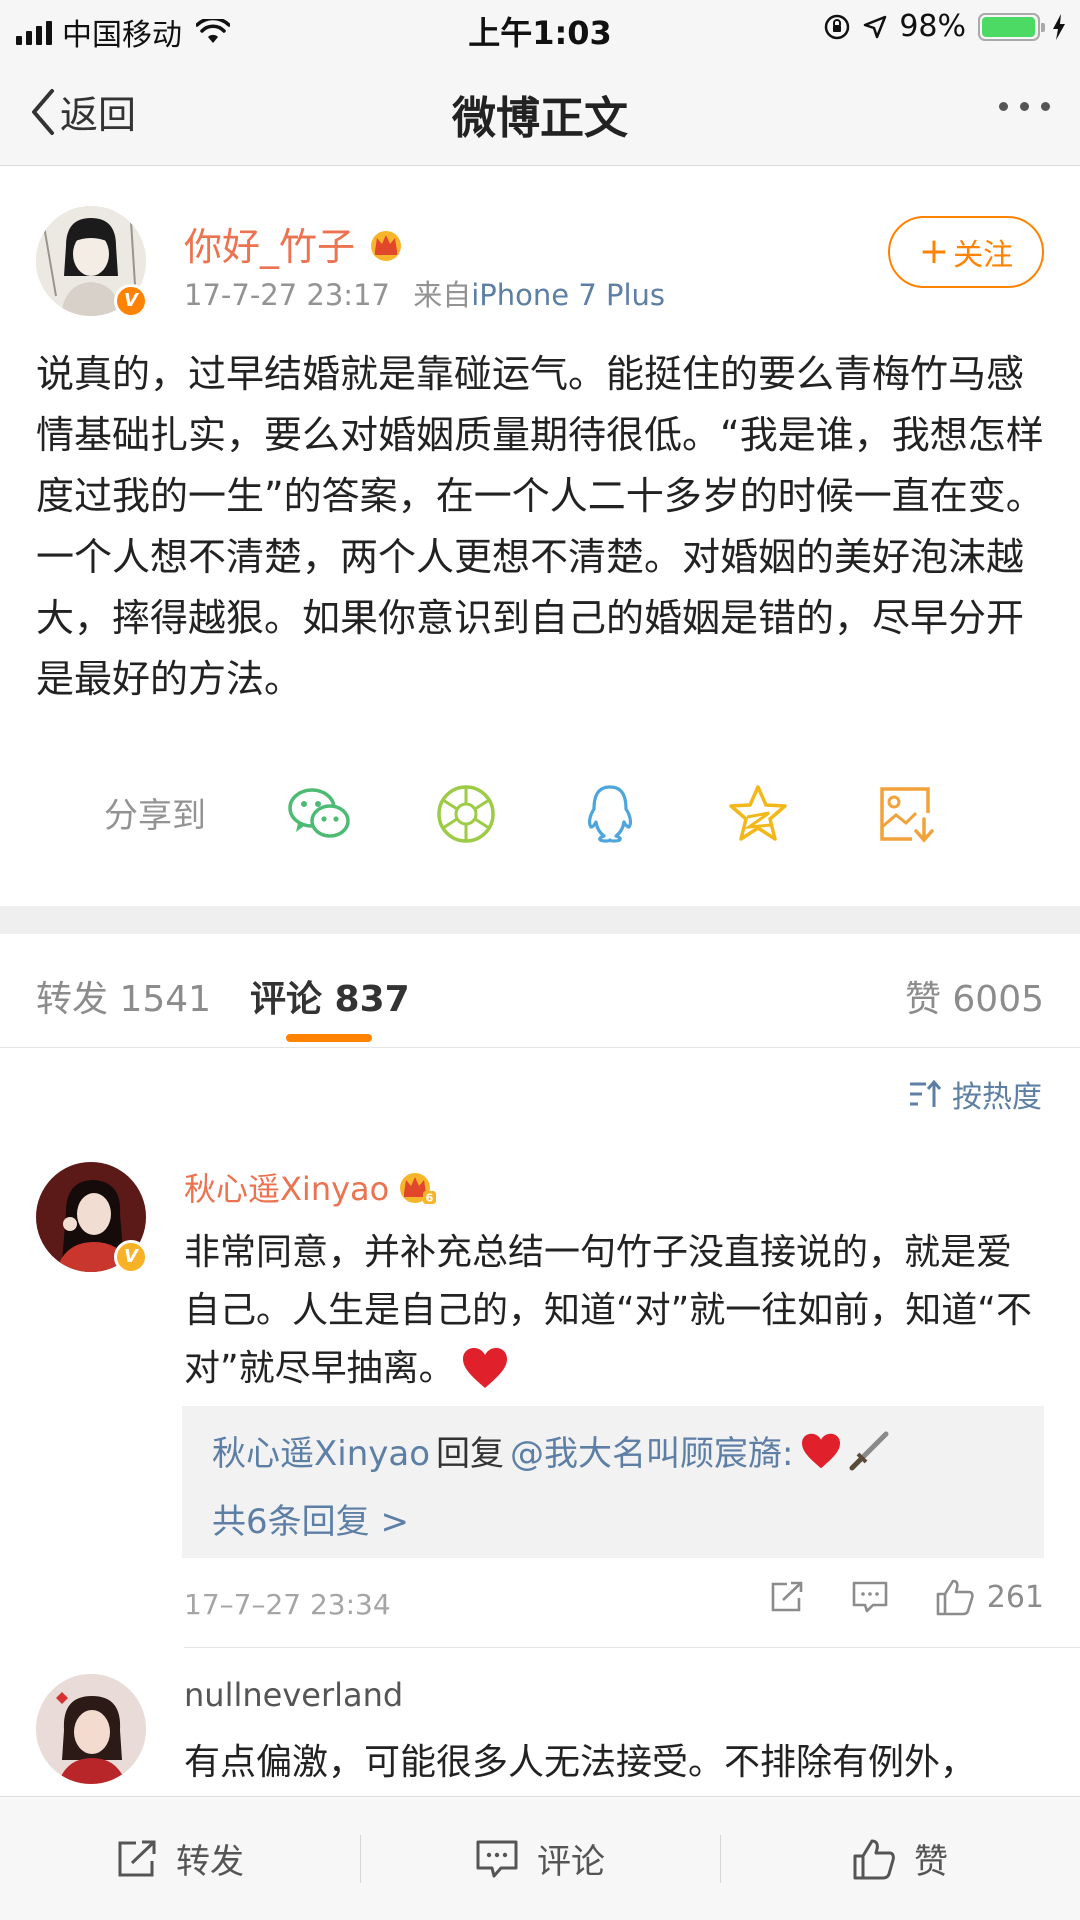 The height and width of the screenshot is (1920, 1080). What do you see at coordinates (270, 247) in the screenshot?
I see `author-name-text: 你好_竹子` at bounding box center [270, 247].